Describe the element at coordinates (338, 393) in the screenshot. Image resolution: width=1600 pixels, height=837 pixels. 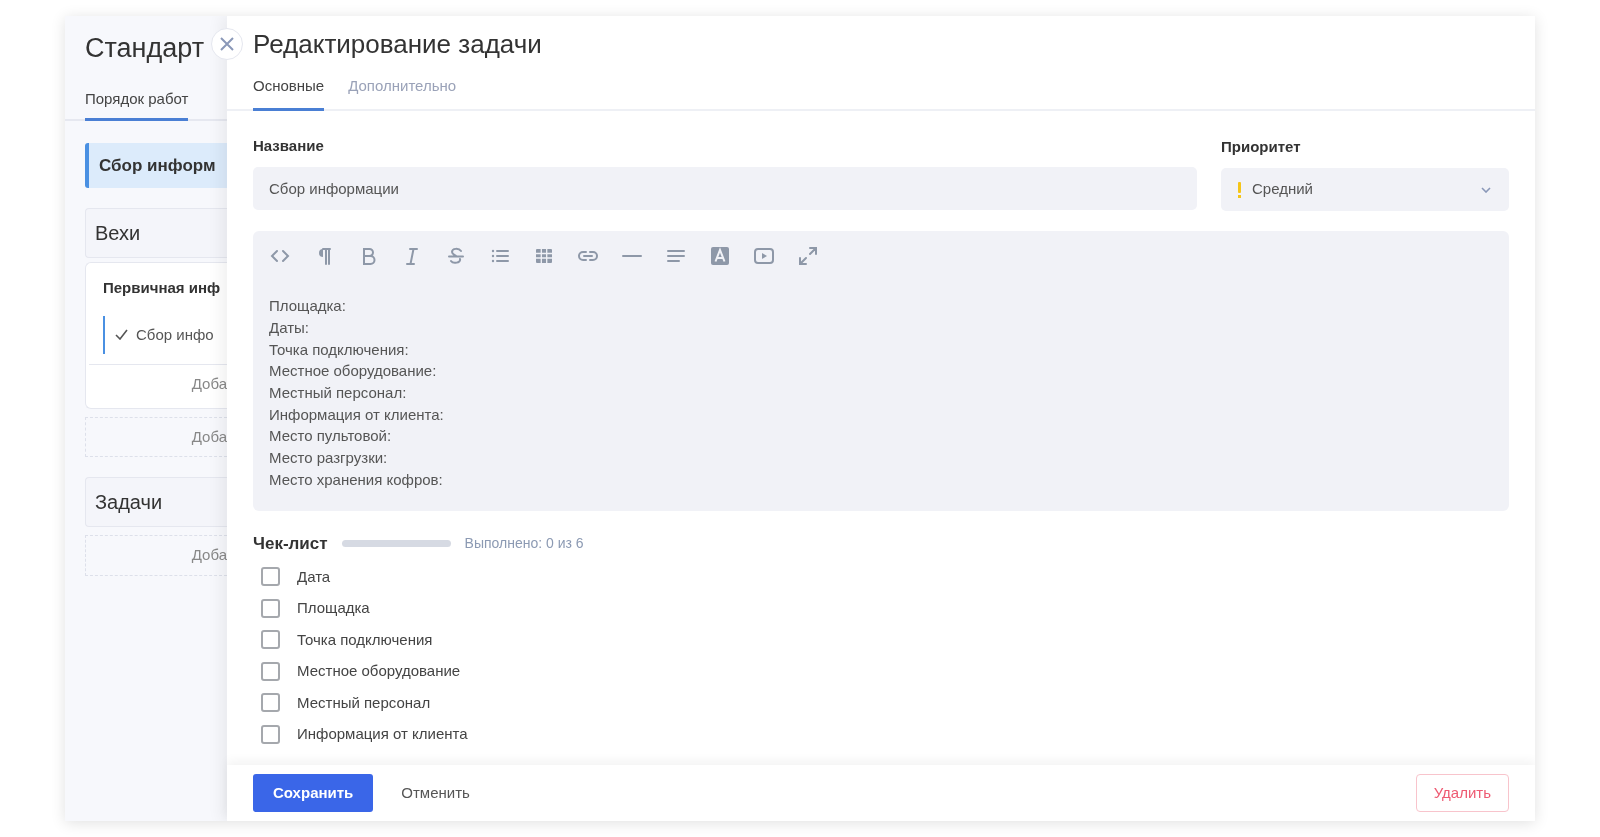
I see `editor-line: Местный персонал:` at that location.